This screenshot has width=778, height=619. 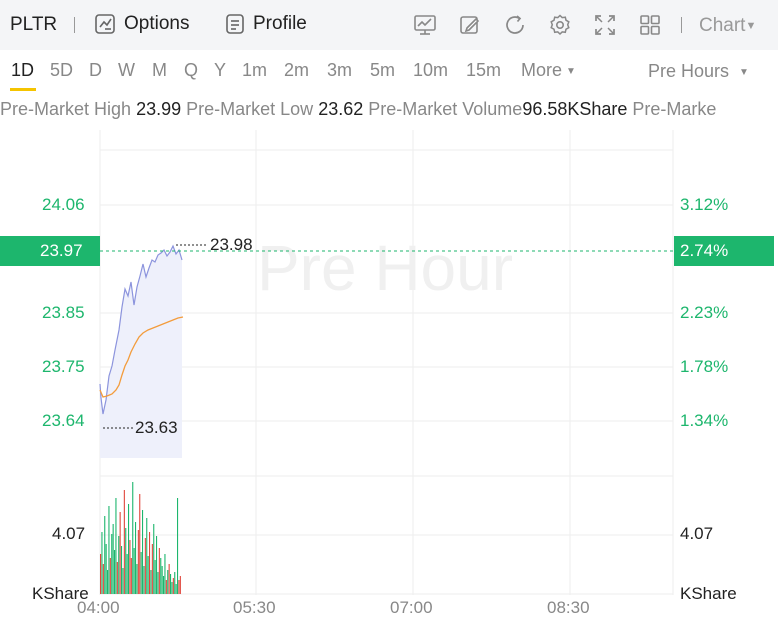 What do you see at coordinates (341, 109) in the screenshot?
I see `pre-market-low-value: 23.62` at bounding box center [341, 109].